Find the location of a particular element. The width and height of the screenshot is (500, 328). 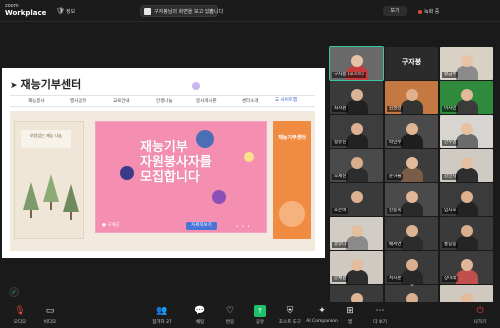

nav-item: 인생나눔 is located at coordinates (164, 101).